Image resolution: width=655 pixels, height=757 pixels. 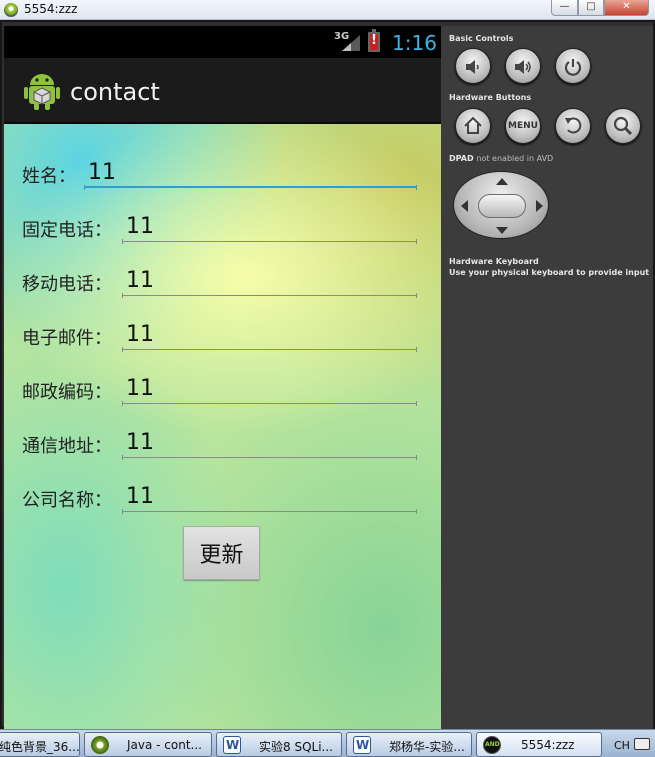 What do you see at coordinates (67, 500) in the screenshot?
I see `company-label: 公司名称：` at bounding box center [67, 500].